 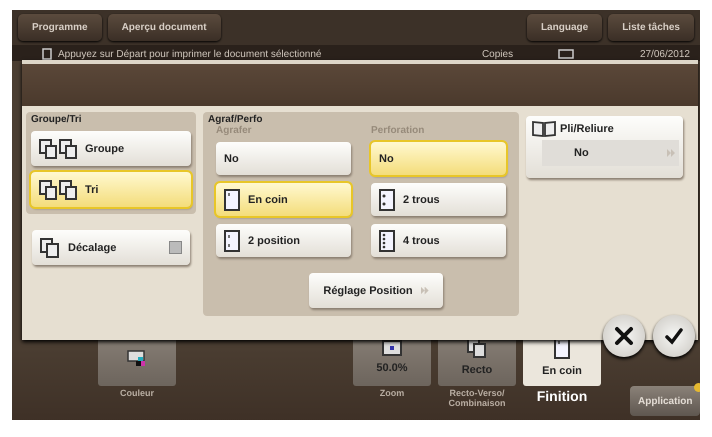 I want to click on job-copies: Copies, so click(x=498, y=54).